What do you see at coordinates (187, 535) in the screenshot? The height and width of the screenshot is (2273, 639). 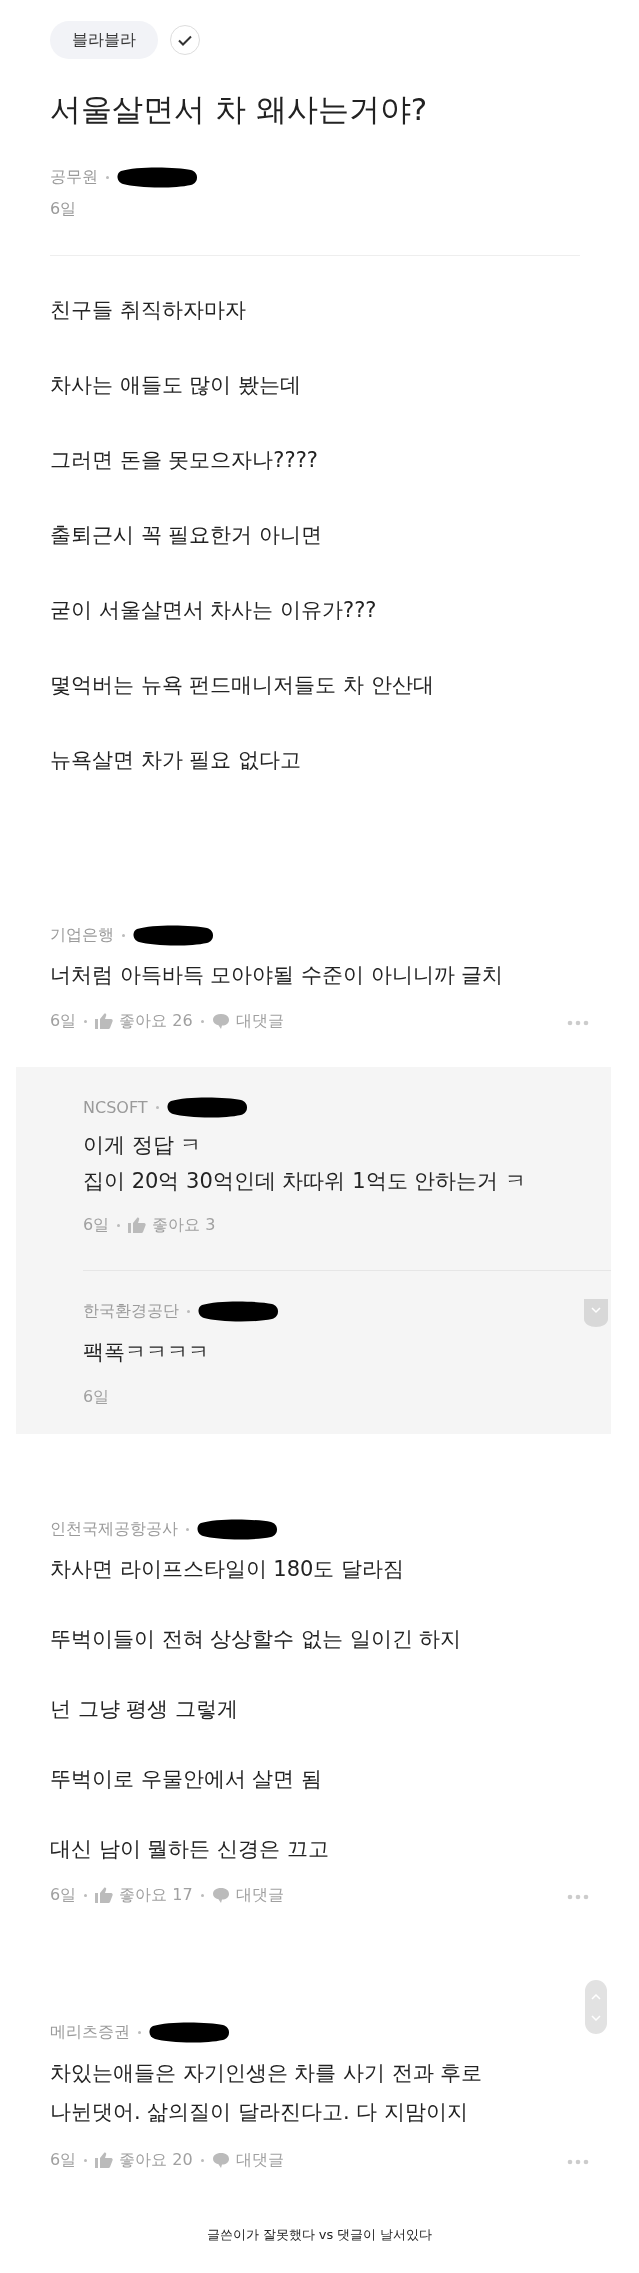 I see `post-text: 출퇴근시 꼭 필요한거 아니면` at bounding box center [187, 535].